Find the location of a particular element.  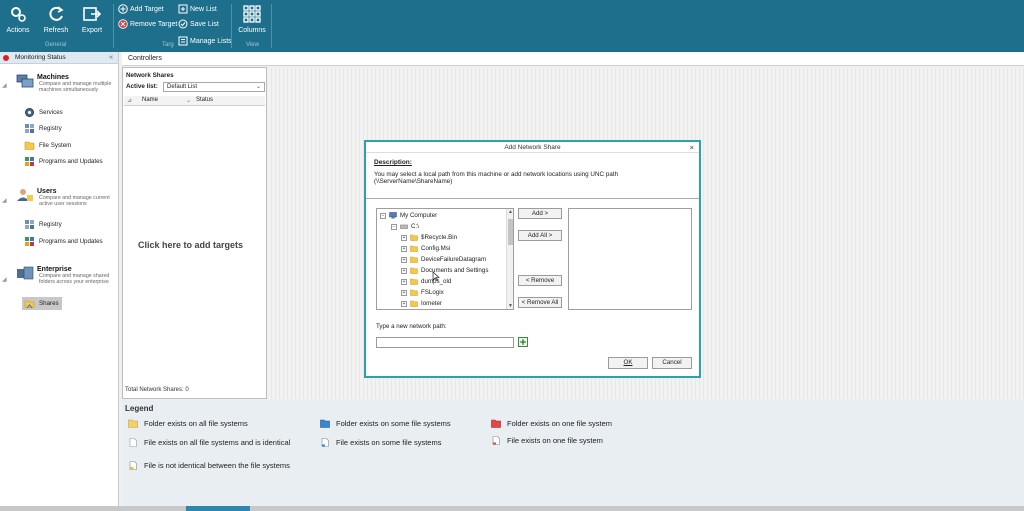

tree-node-folder: + Config.Msi is located at coordinates (425, 248).